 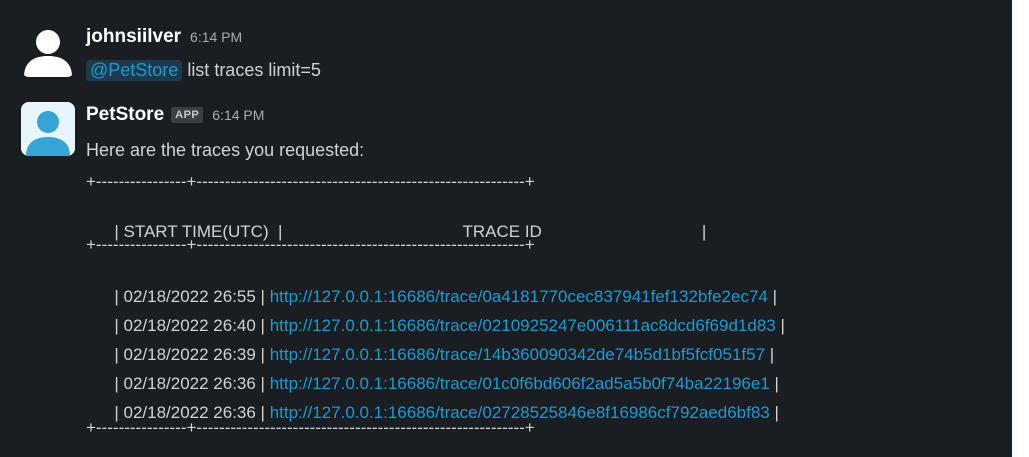 What do you see at coordinates (125, 115) in the screenshot?
I see `sender-name: PetStore` at bounding box center [125, 115].